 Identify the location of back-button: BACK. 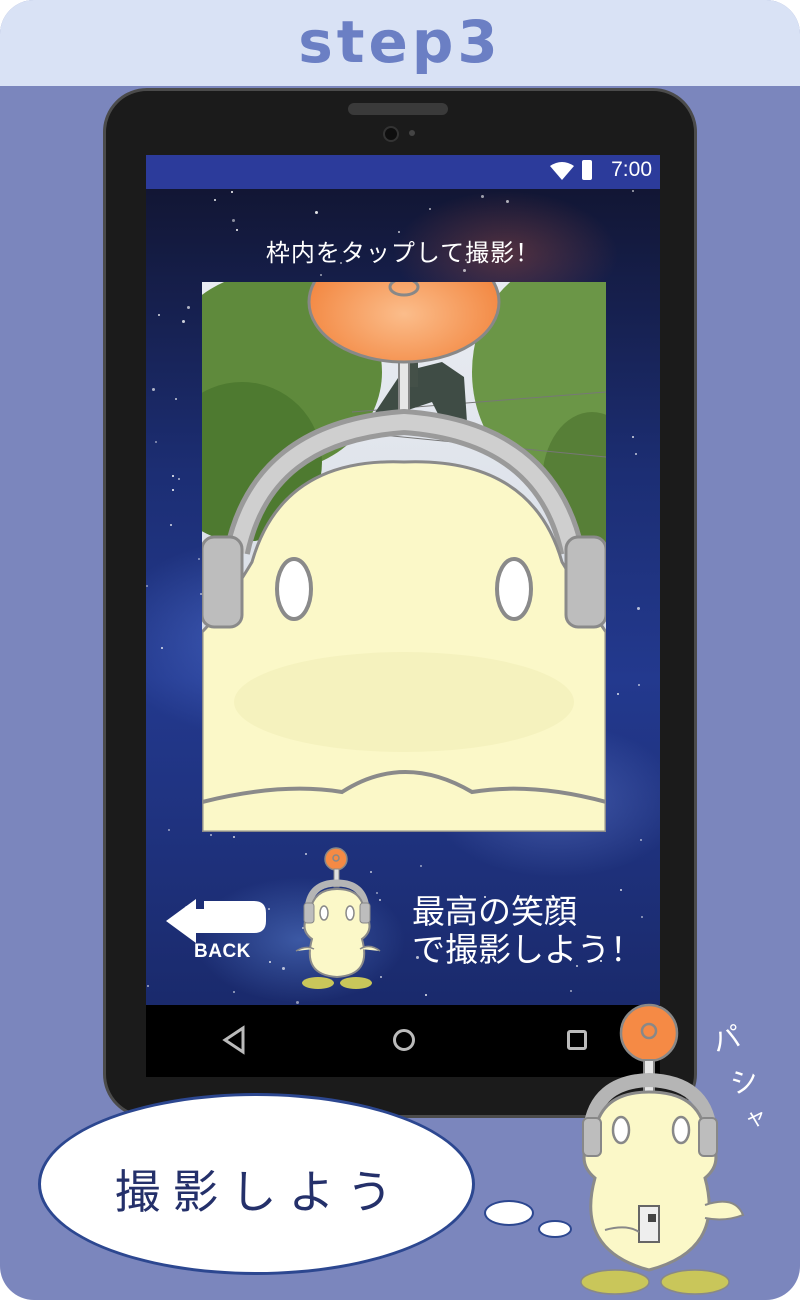
(216, 931).